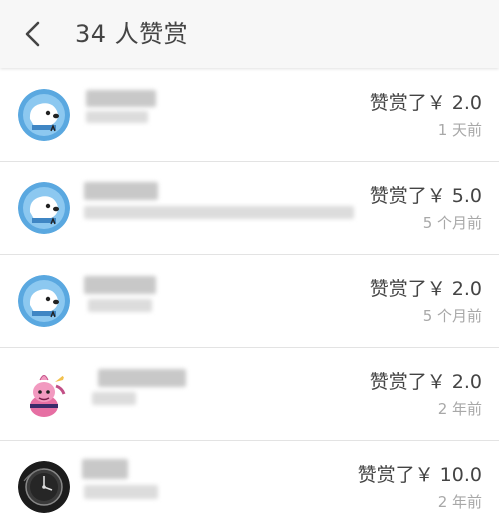 Image resolution: width=499 pixels, height=515 pixels. I want to click on cartoon-character-avatar-icon, so click(44, 394).